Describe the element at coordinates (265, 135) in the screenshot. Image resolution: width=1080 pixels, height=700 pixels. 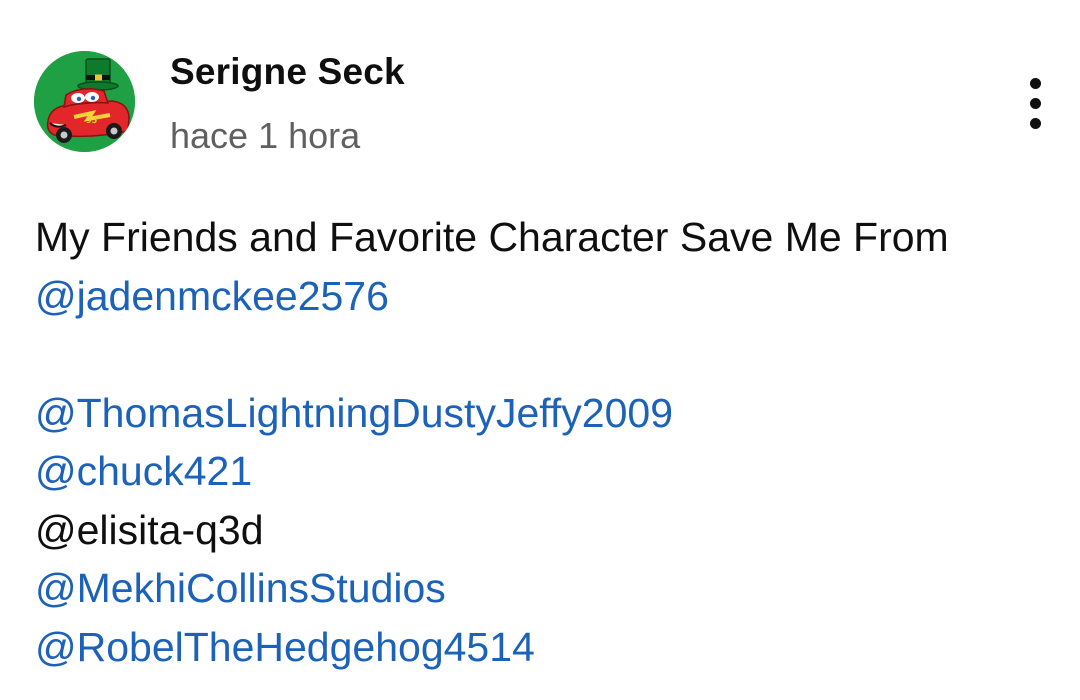
I see `timestamp: hace 1 hora` at that location.